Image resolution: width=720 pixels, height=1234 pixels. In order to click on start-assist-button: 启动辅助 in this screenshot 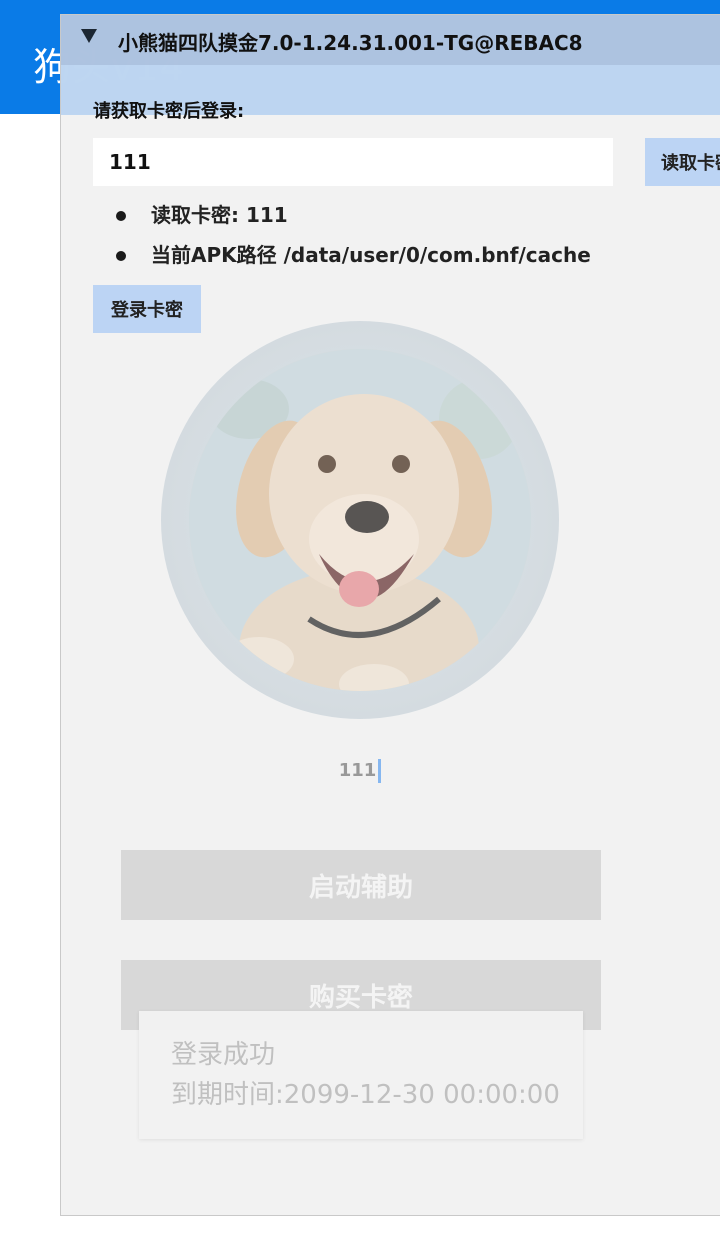, I will do `click(361, 885)`.